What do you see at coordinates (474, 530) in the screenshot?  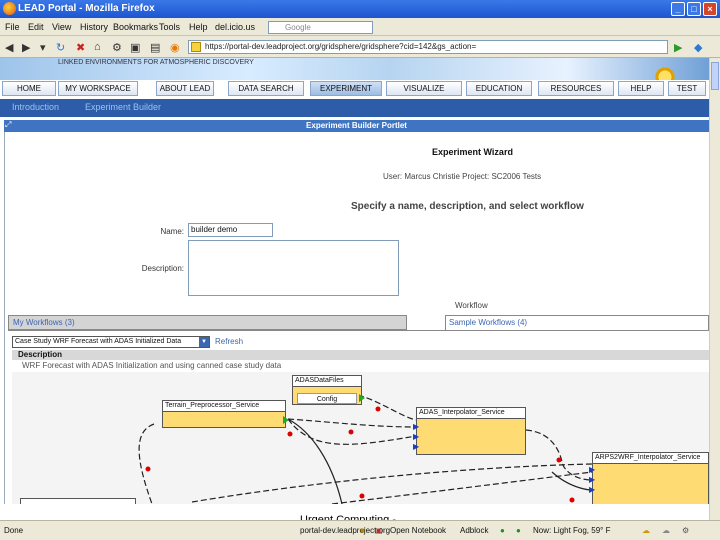 I see `adblock-label: Adblock` at bounding box center [474, 530].